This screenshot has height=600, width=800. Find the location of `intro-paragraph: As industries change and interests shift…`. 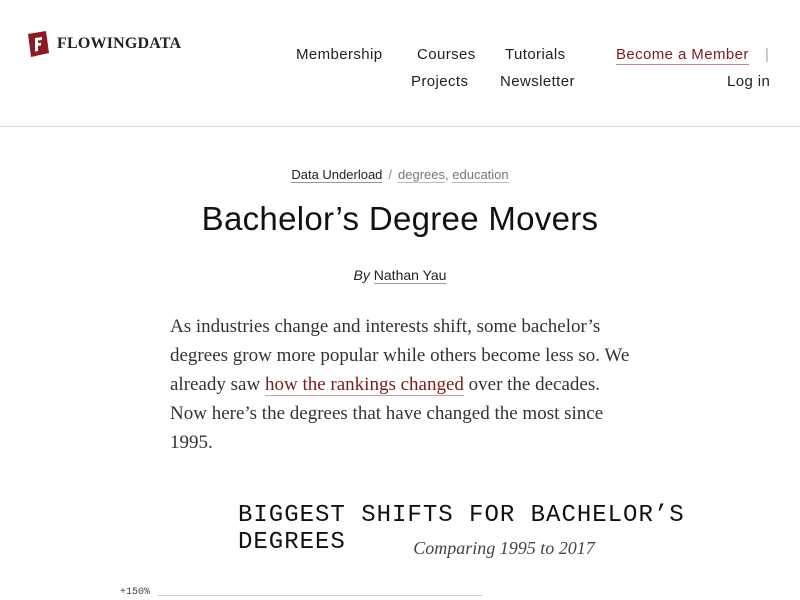

intro-paragraph: As industries change and interests shift… is located at coordinates (405, 384).